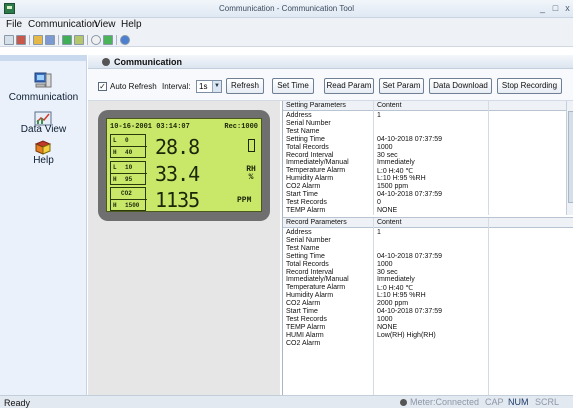  What do you see at coordinates (67, 40) in the screenshot?
I see `export-icon` at bounding box center [67, 40].